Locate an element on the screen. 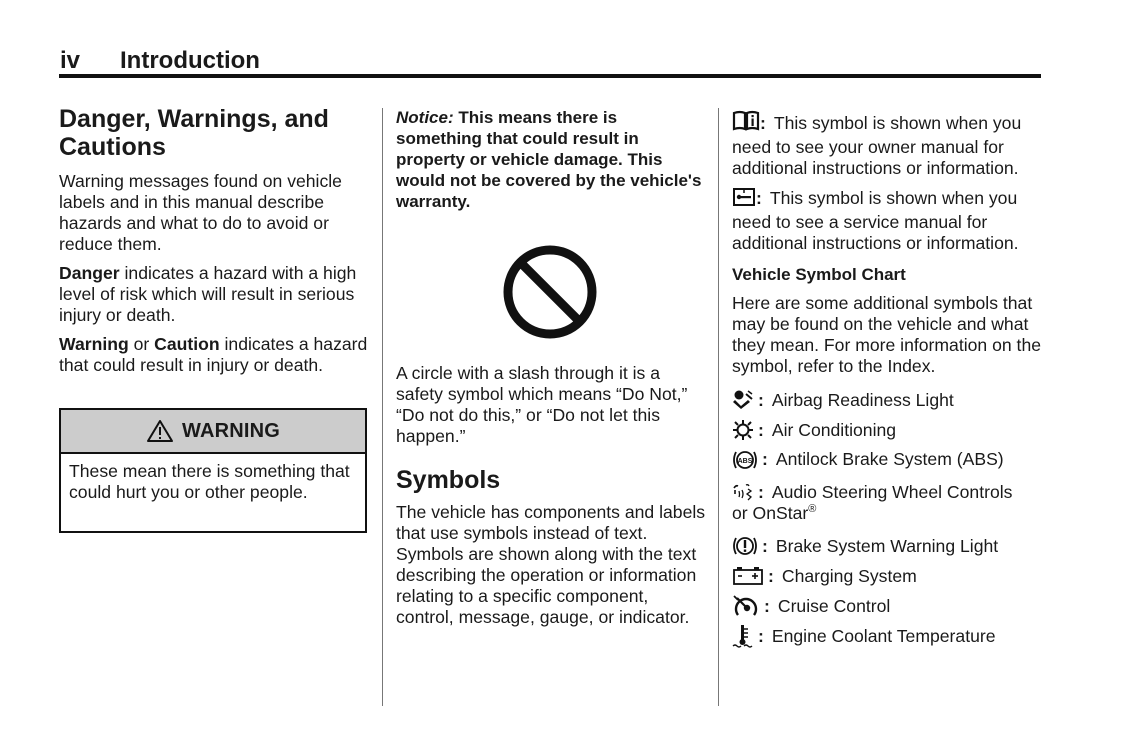  section-heading-dangers: Danger, Warnings, and Cautions is located at coordinates (215, 133).